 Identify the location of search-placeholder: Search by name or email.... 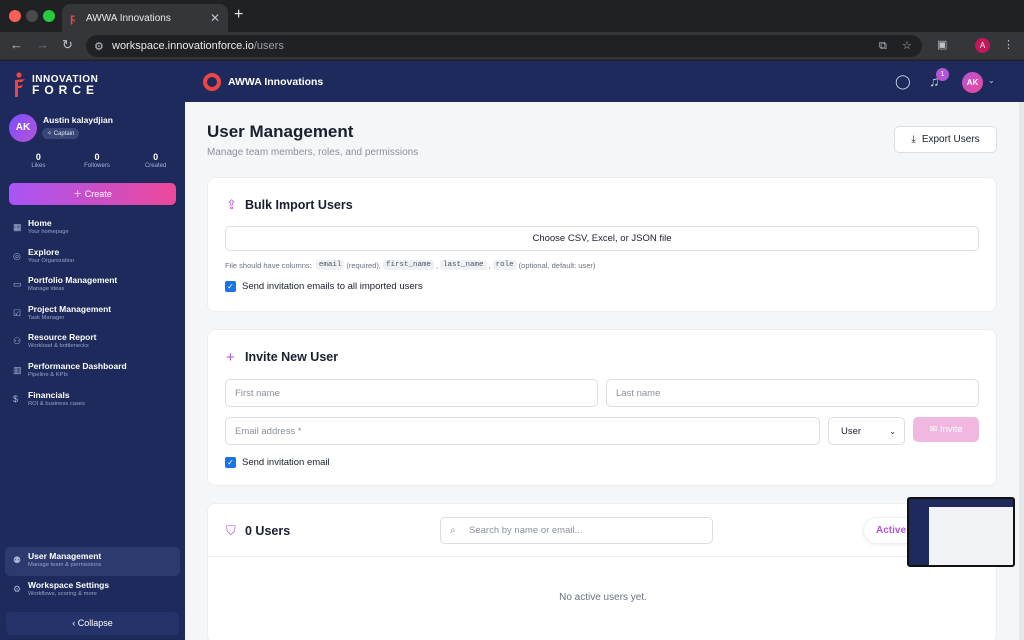
(526, 530).